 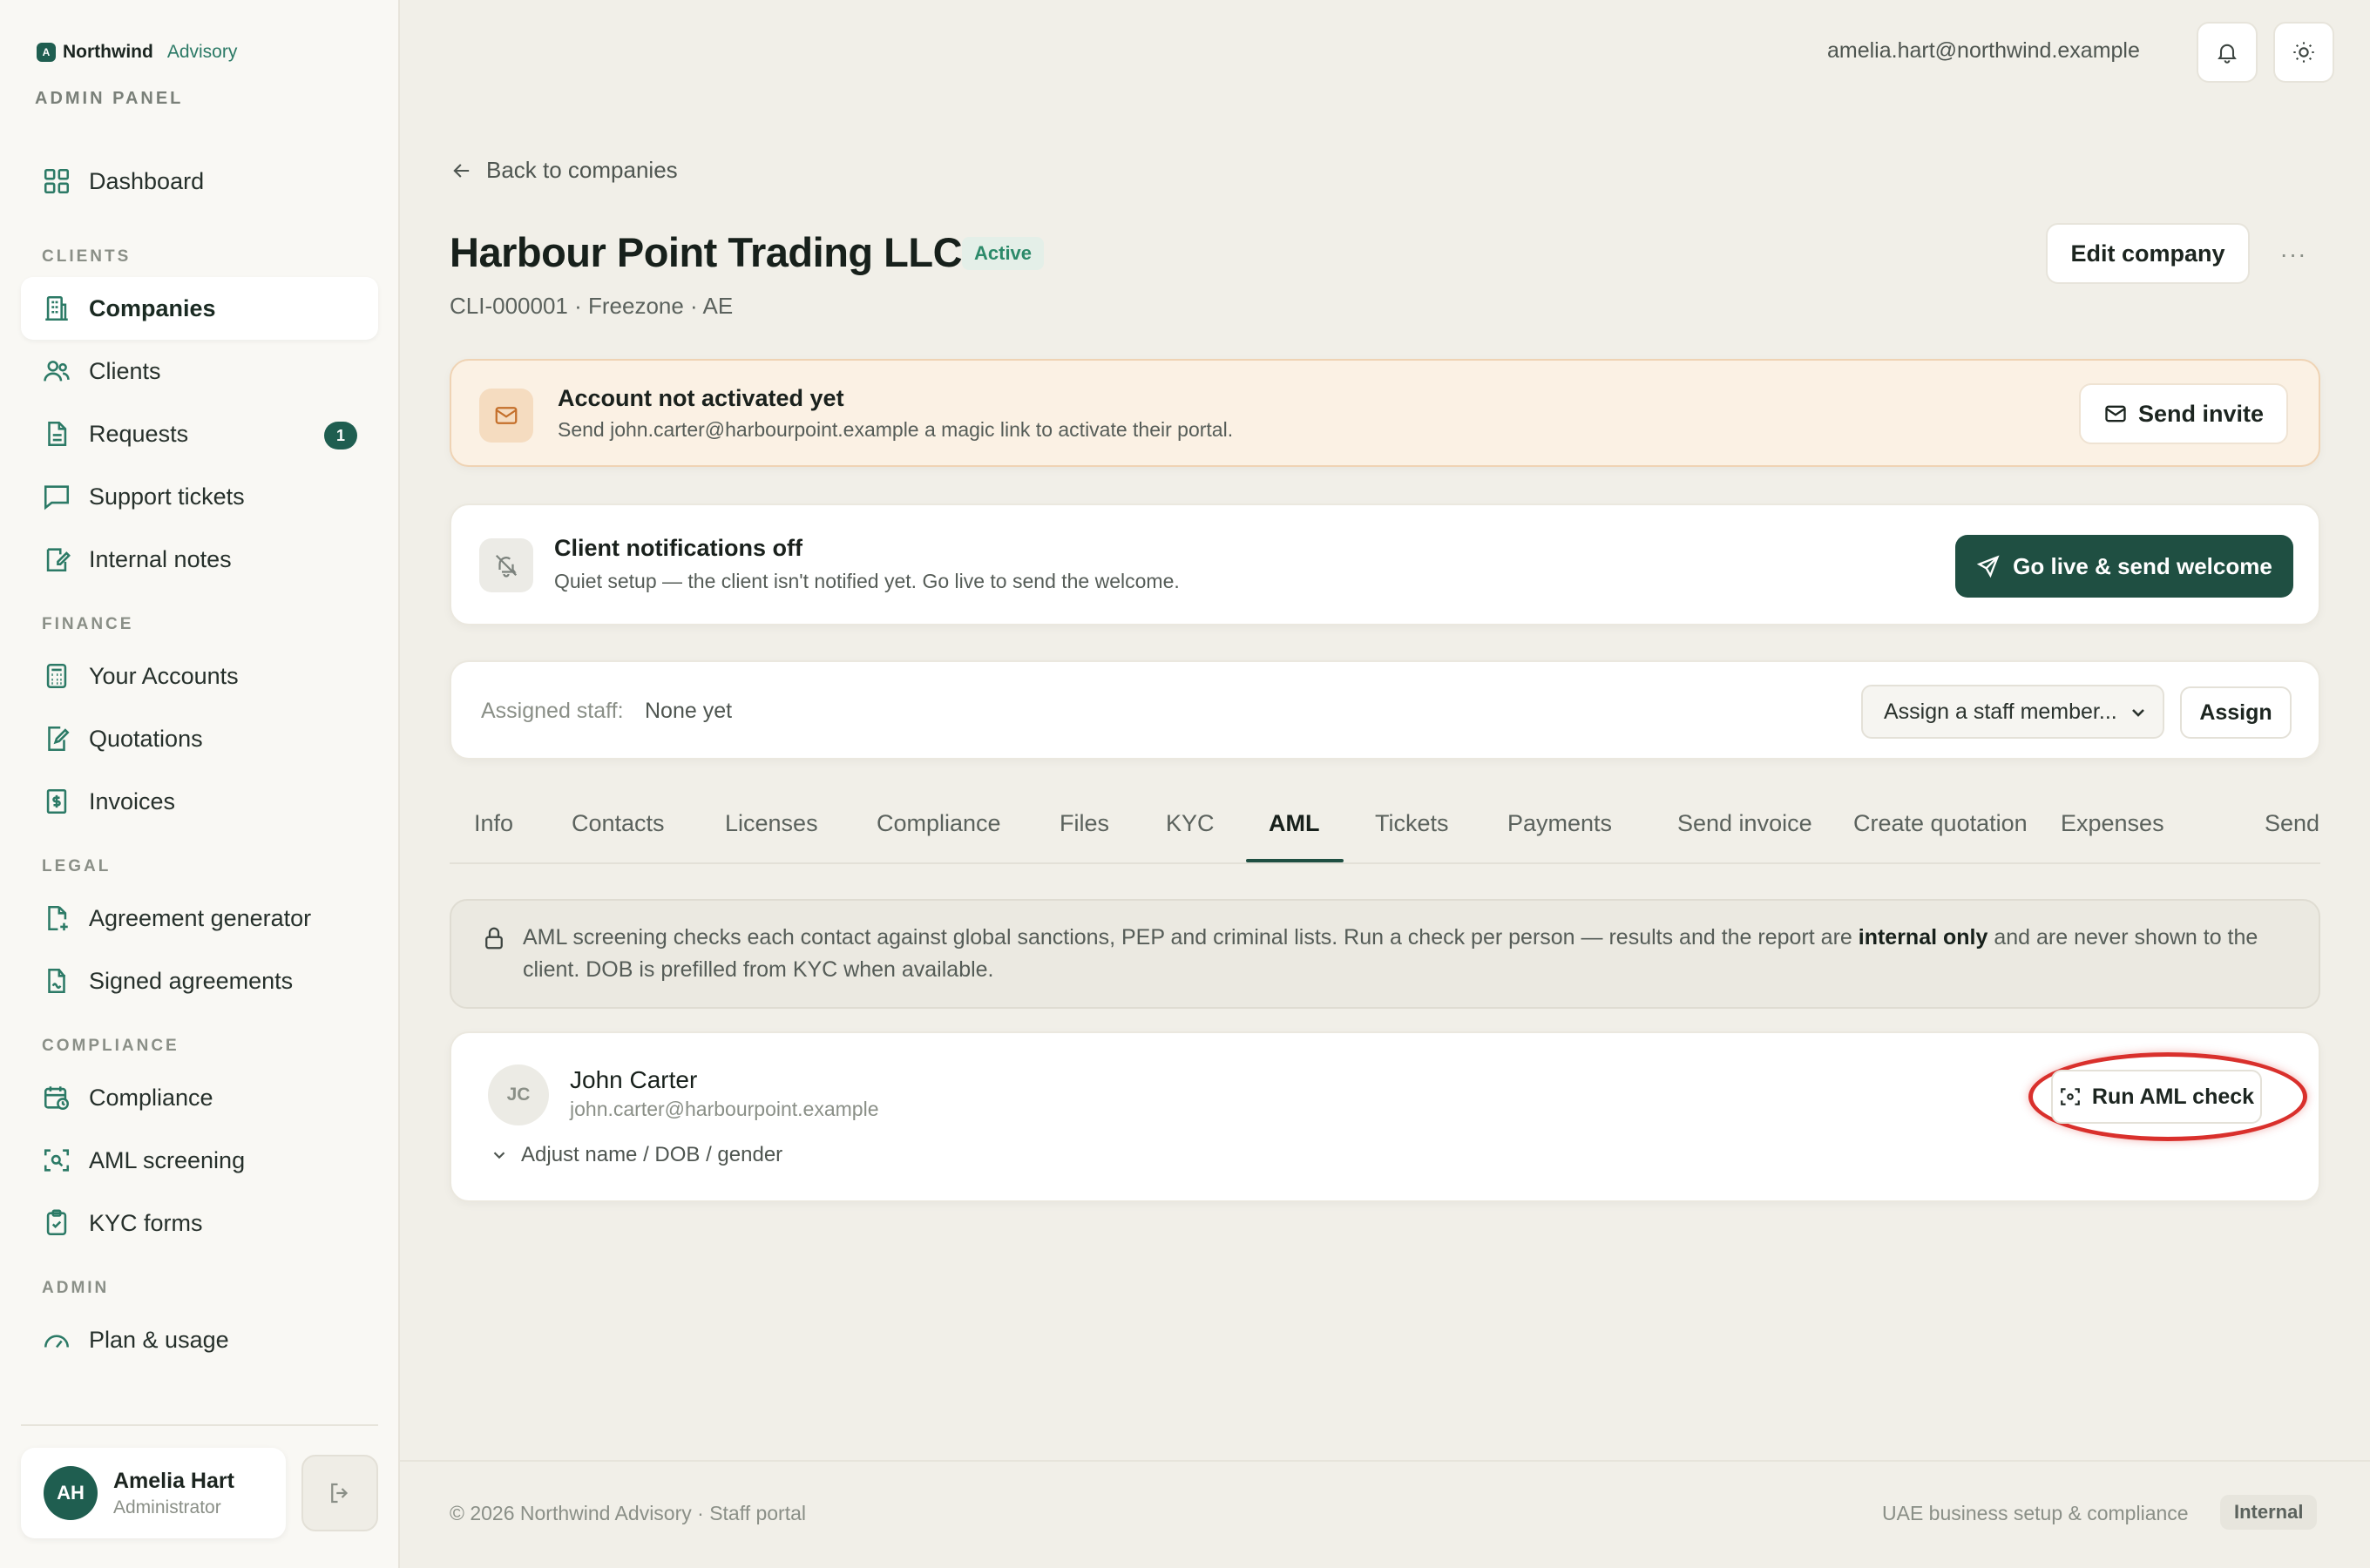 I want to click on brand-name: Northwind, so click(x=108, y=52).